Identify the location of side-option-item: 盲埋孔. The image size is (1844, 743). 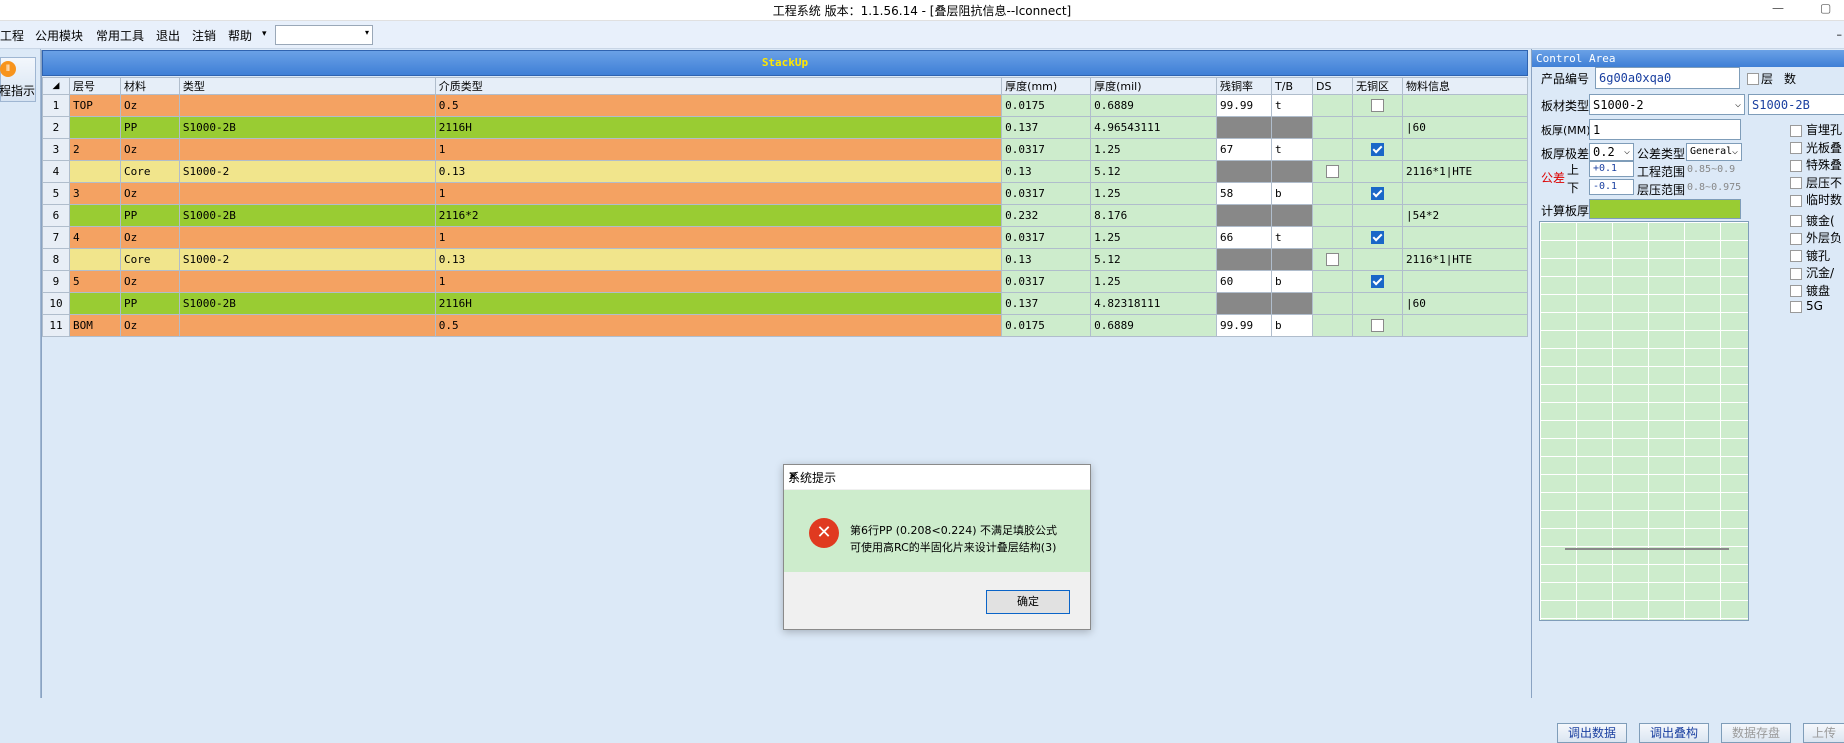
(1816, 129).